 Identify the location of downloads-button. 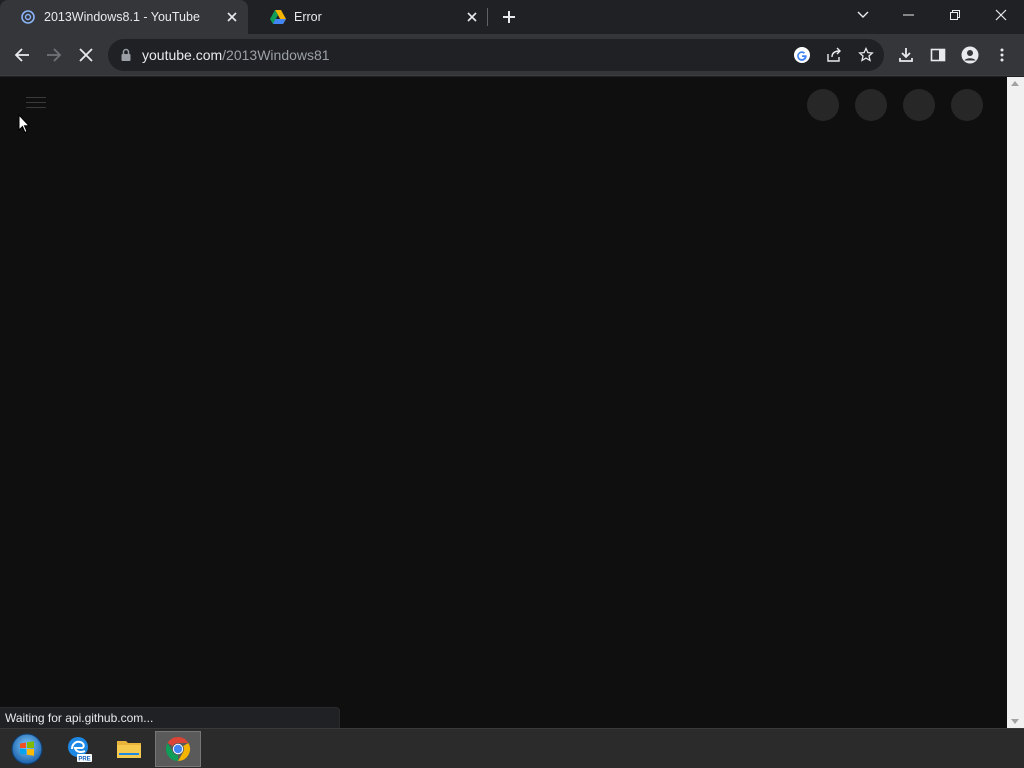
(906, 55).